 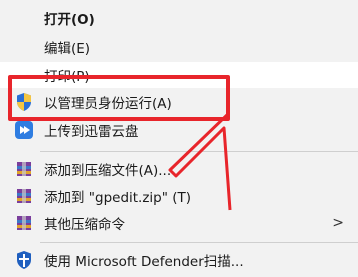 What do you see at coordinates (200, 161) in the screenshot?
I see `annotation-arrow-icon` at bounding box center [200, 161].